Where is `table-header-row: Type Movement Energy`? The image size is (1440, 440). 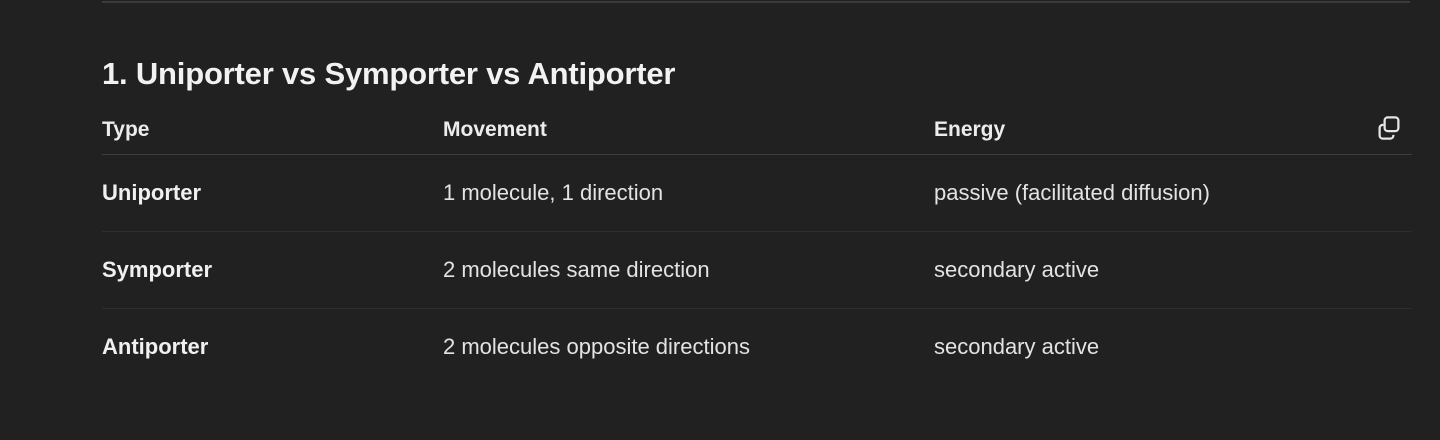
table-header-row: Type Movement Energy is located at coordinates (757, 130).